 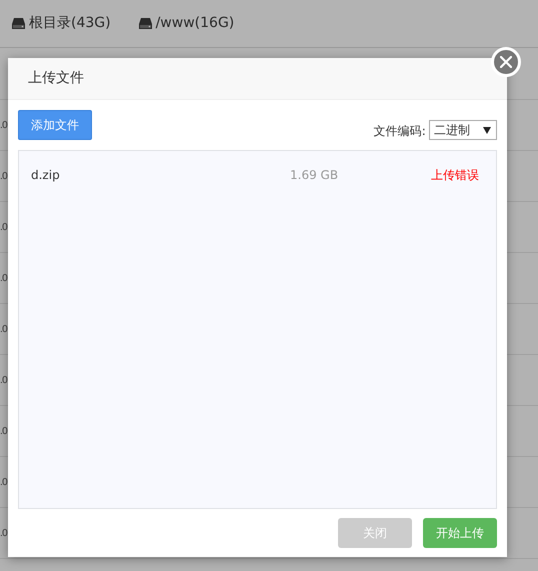 What do you see at coordinates (487, 130) in the screenshot?
I see `dropdown-arrow-icon` at bounding box center [487, 130].